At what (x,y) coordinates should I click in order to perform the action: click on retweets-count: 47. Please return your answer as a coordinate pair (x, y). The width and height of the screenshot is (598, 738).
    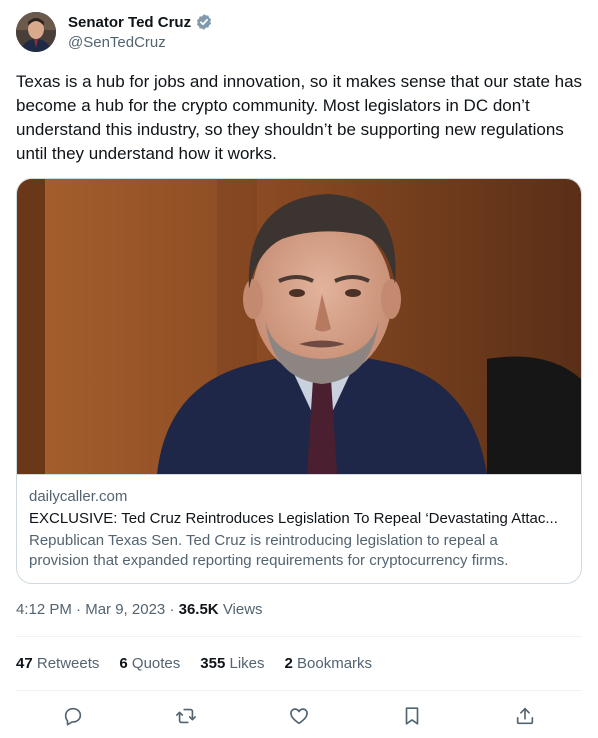
    Looking at the image, I should click on (24, 663).